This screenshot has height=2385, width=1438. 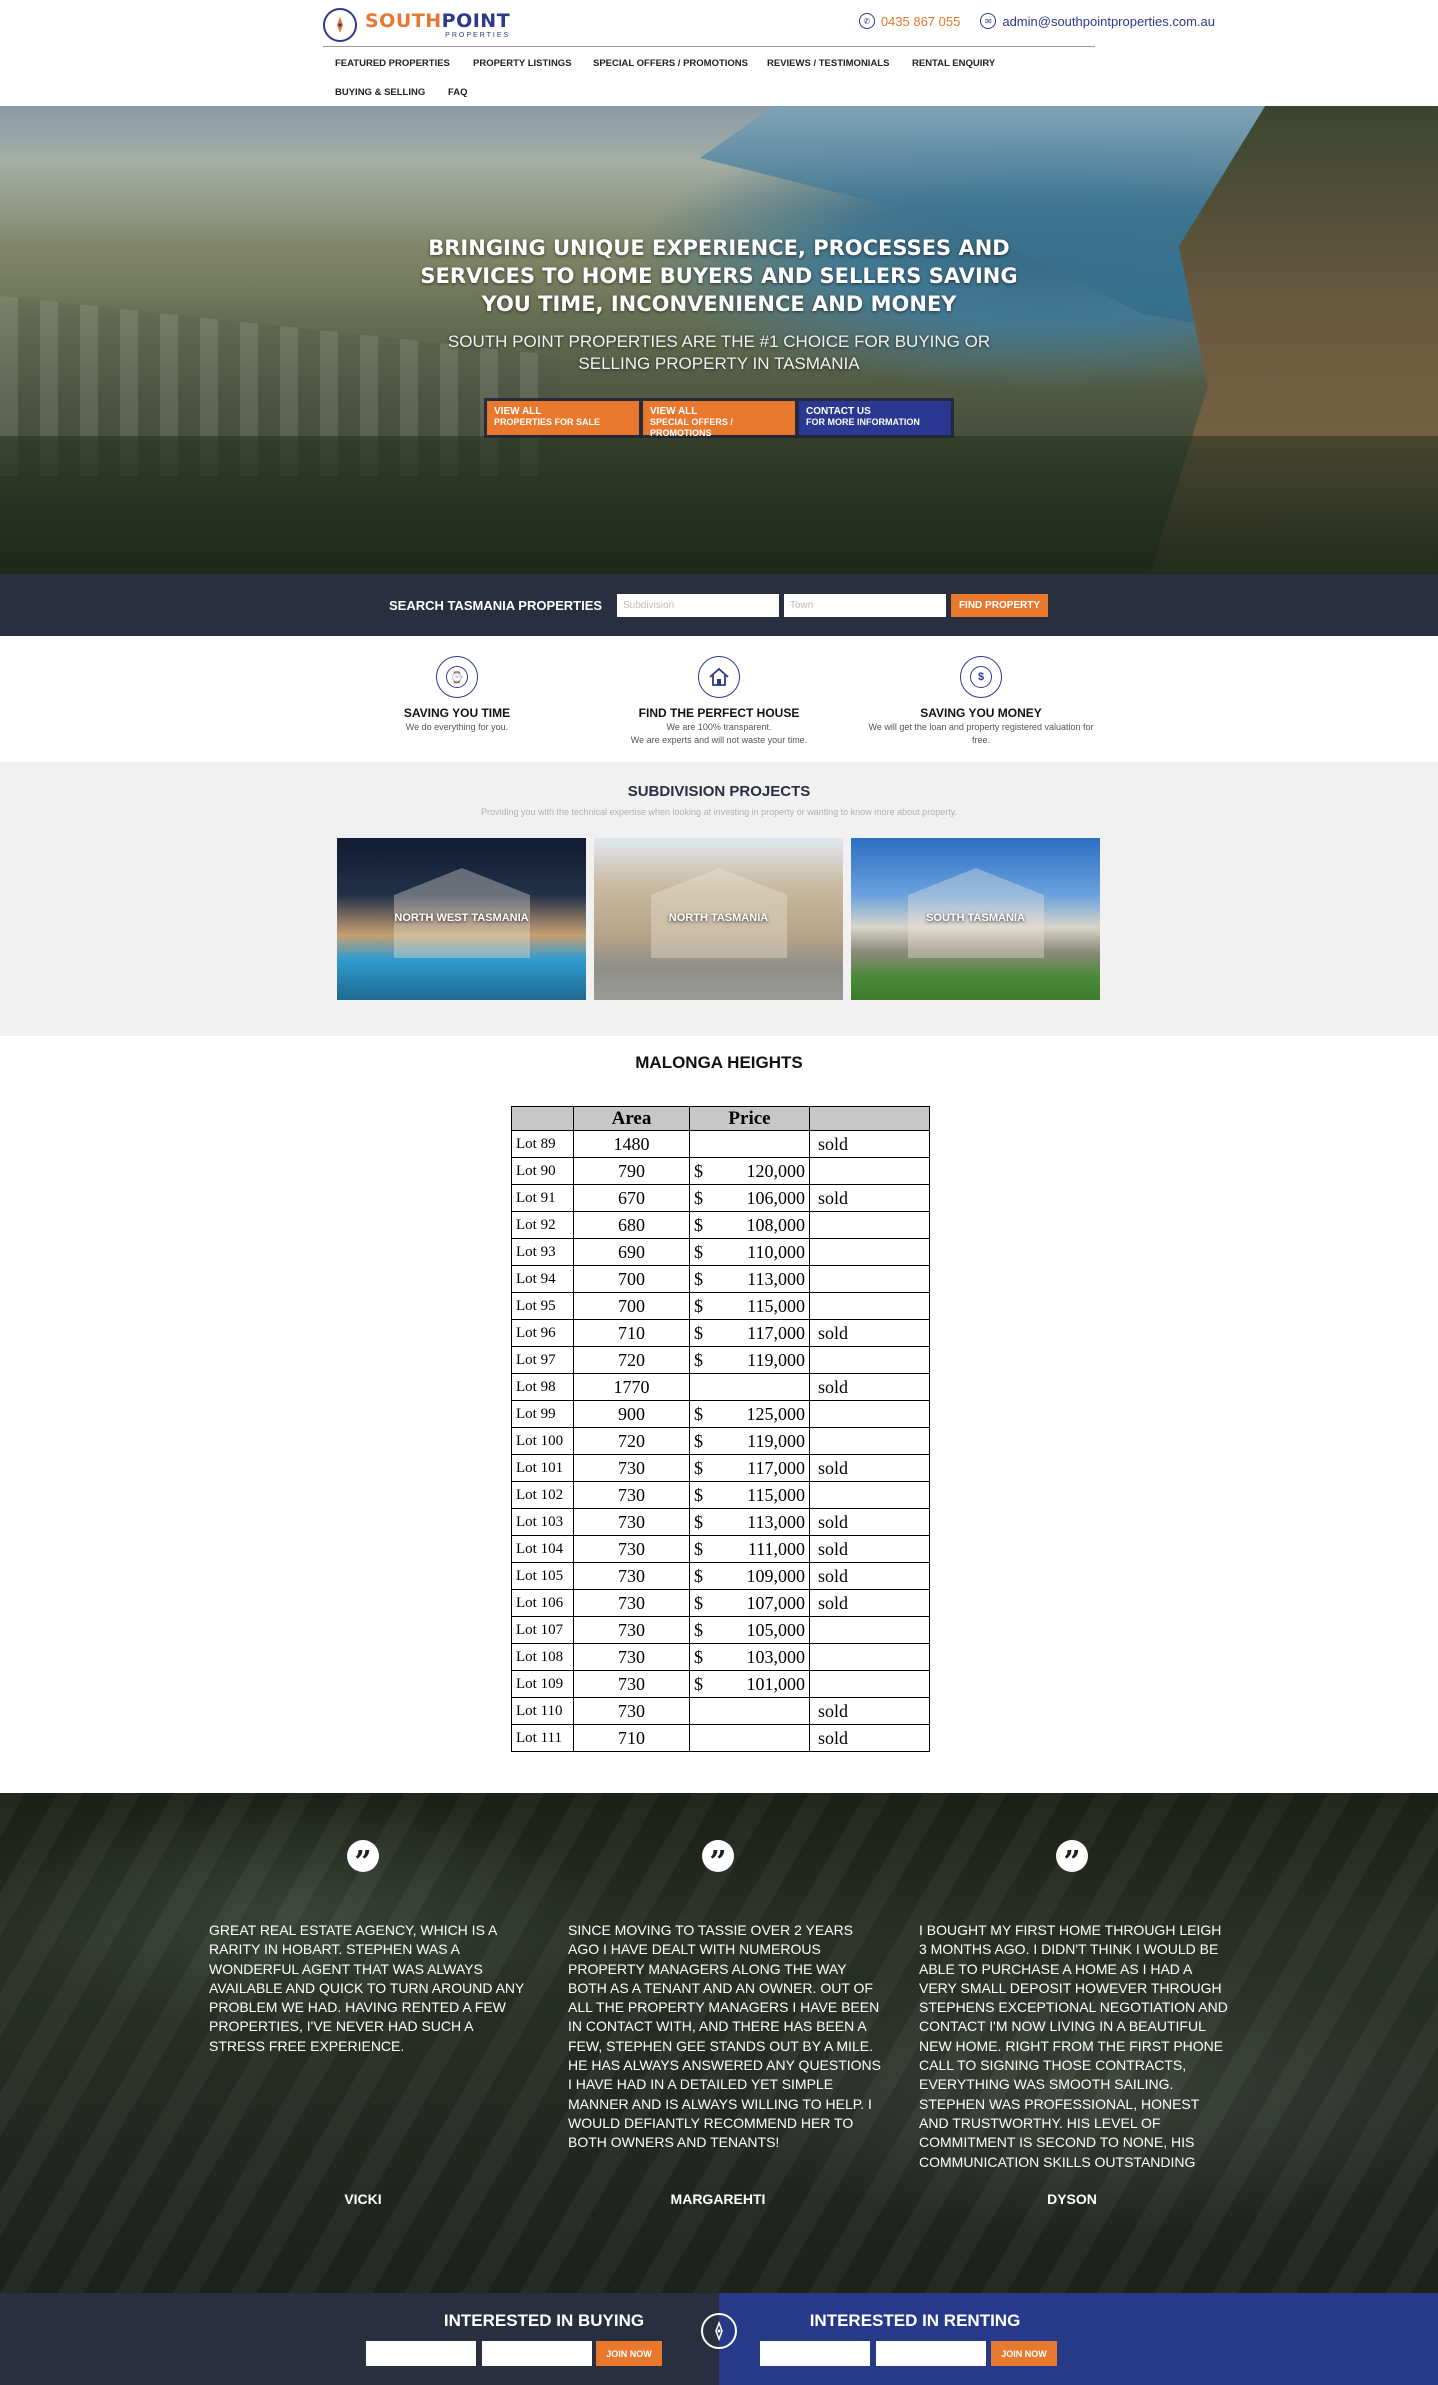 I want to click on renting-email-input, so click(x=931, y=2353).